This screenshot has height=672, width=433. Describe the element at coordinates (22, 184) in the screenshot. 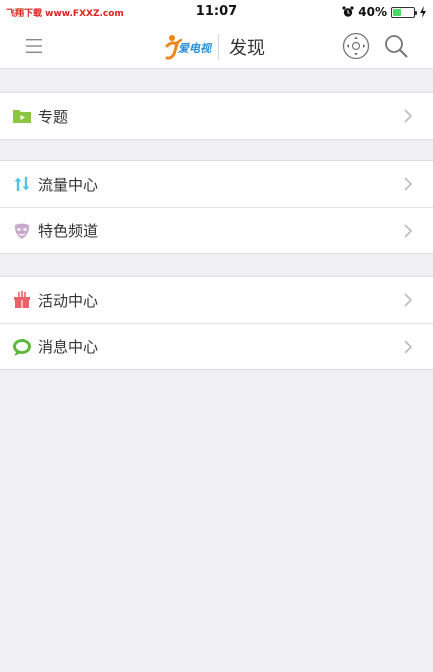

I see `data-transfer-icon` at that location.